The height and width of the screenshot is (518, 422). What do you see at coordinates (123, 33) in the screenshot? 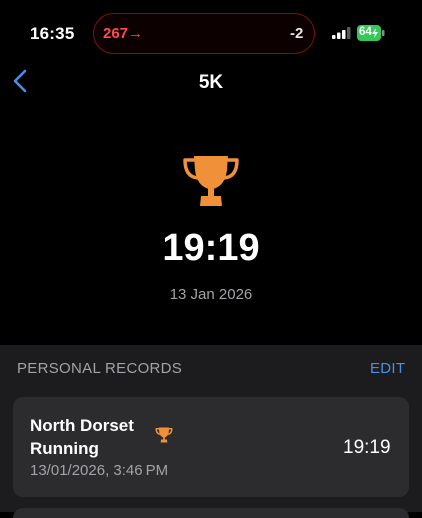
I see `live-activity-left-text: 267→` at bounding box center [123, 33].